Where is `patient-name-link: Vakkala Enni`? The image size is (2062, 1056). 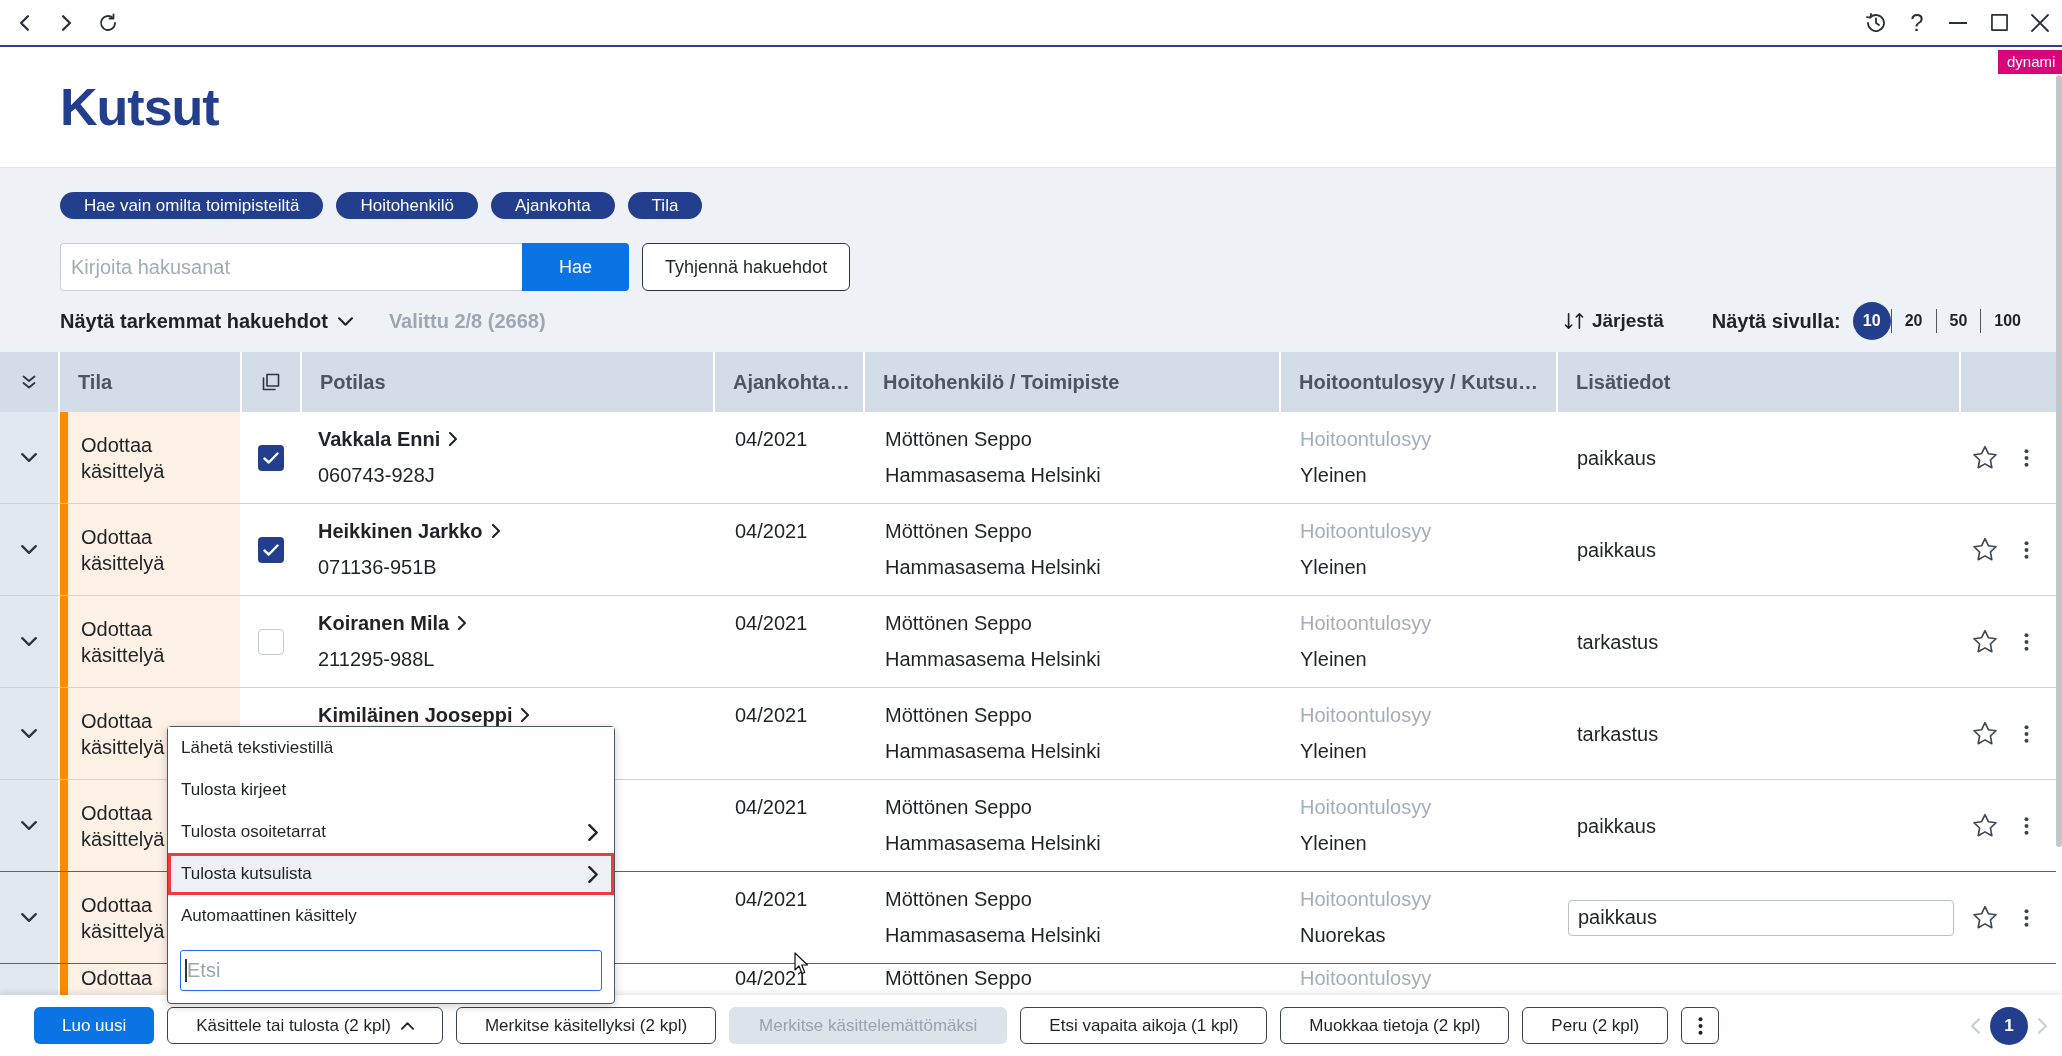 patient-name-link: Vakkala Enni is located at coordinates (388, 439).